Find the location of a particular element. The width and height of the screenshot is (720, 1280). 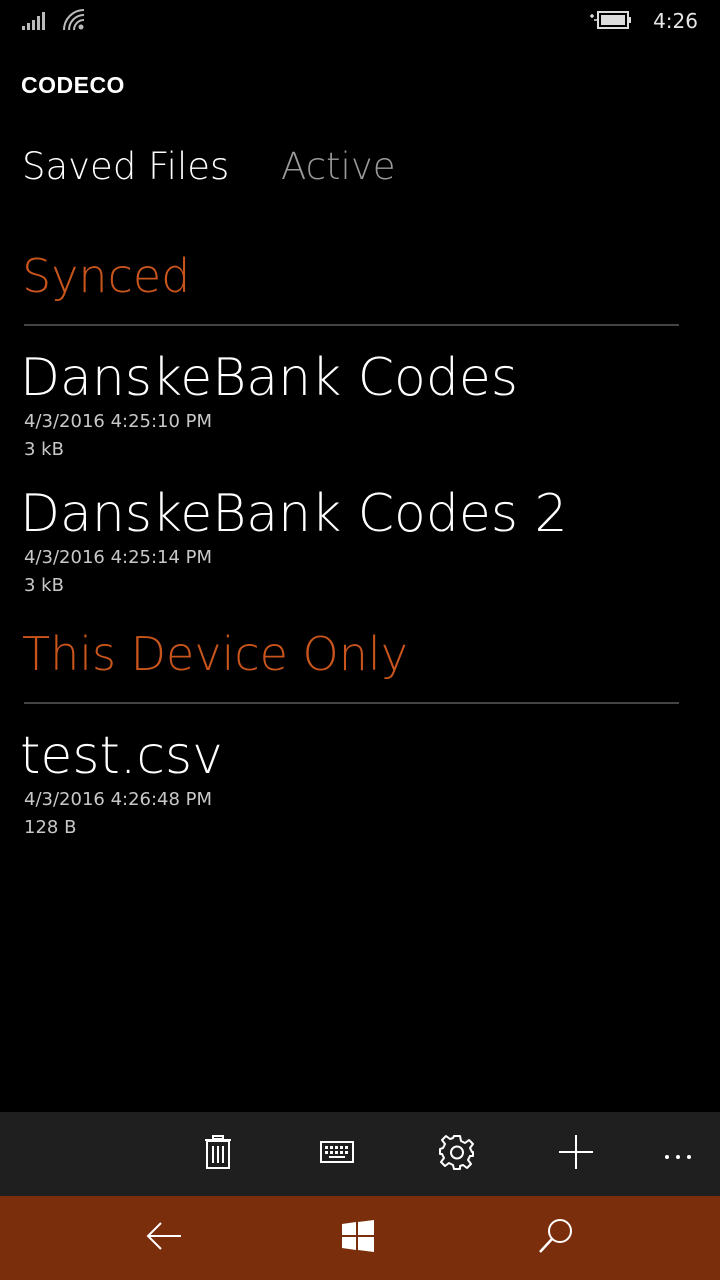

signal-strength-icon is located at coordinates (35, 23).